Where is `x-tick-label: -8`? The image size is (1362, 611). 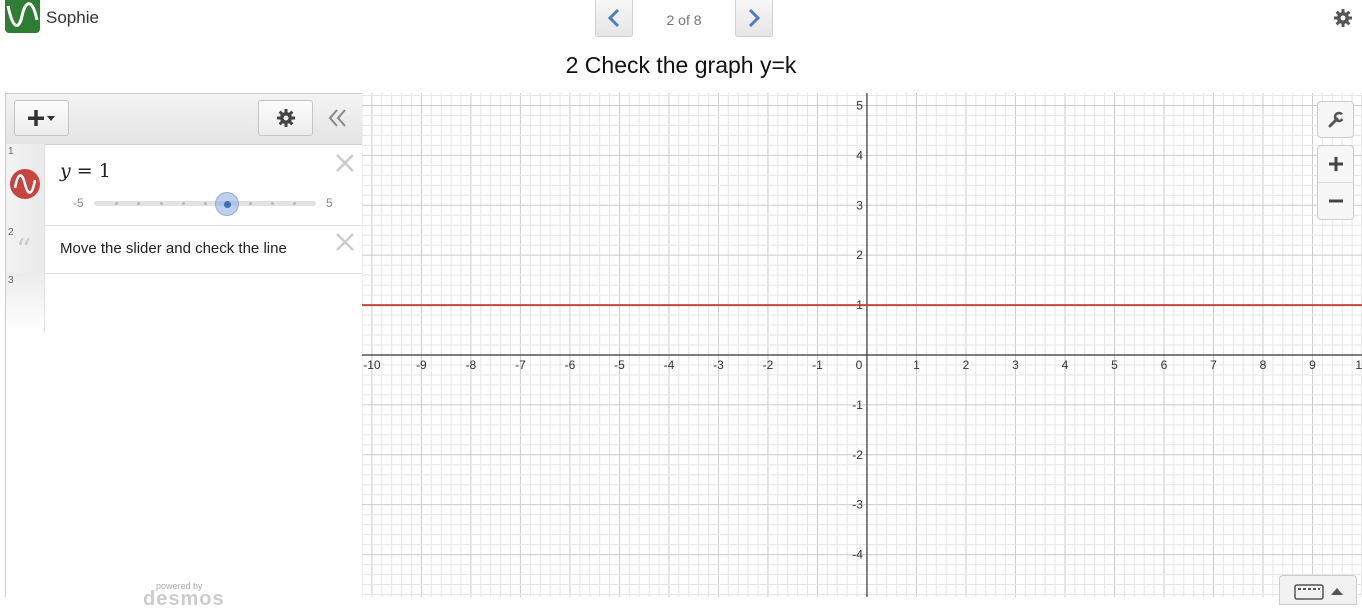 x-tick-label: -8 is located at coordinates (471, 365).